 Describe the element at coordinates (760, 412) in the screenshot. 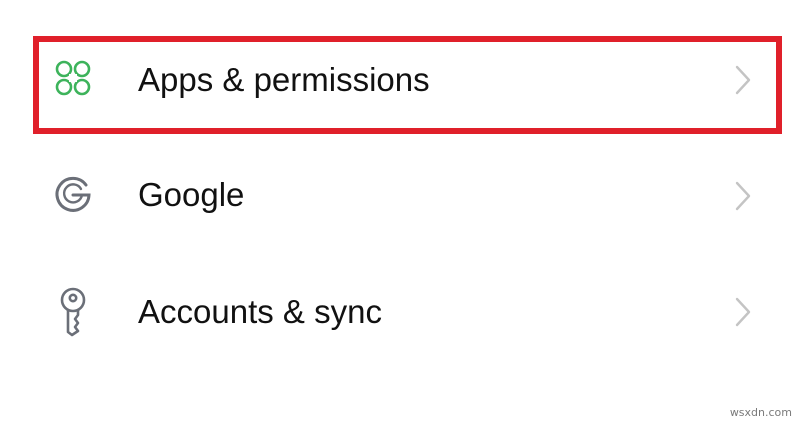

I see `watermark: wsxdn.com` at that location.